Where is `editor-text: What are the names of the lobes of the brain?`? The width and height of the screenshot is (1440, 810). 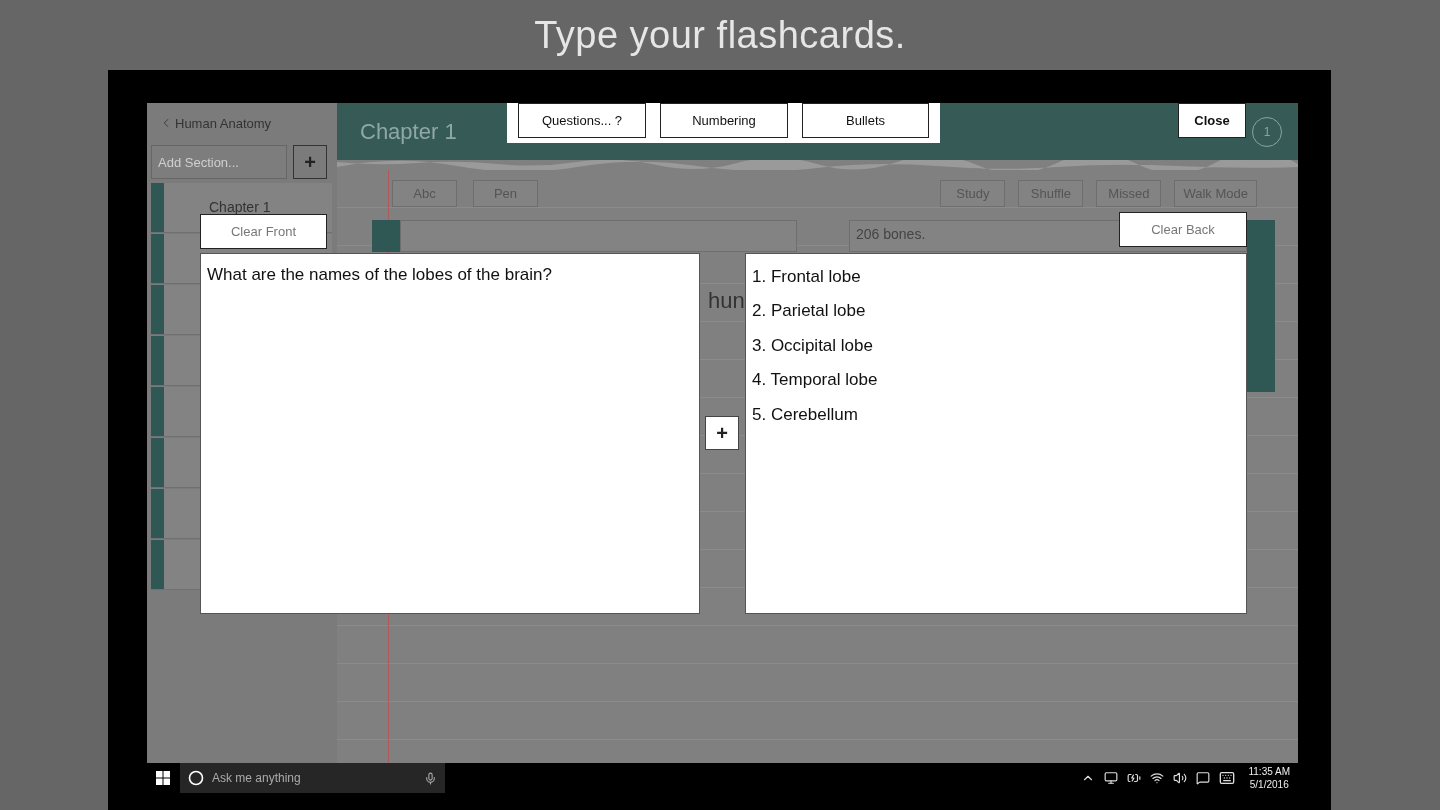 editor-text: What are the names of the lobes of the brain? is located at coordinates (380, 275).